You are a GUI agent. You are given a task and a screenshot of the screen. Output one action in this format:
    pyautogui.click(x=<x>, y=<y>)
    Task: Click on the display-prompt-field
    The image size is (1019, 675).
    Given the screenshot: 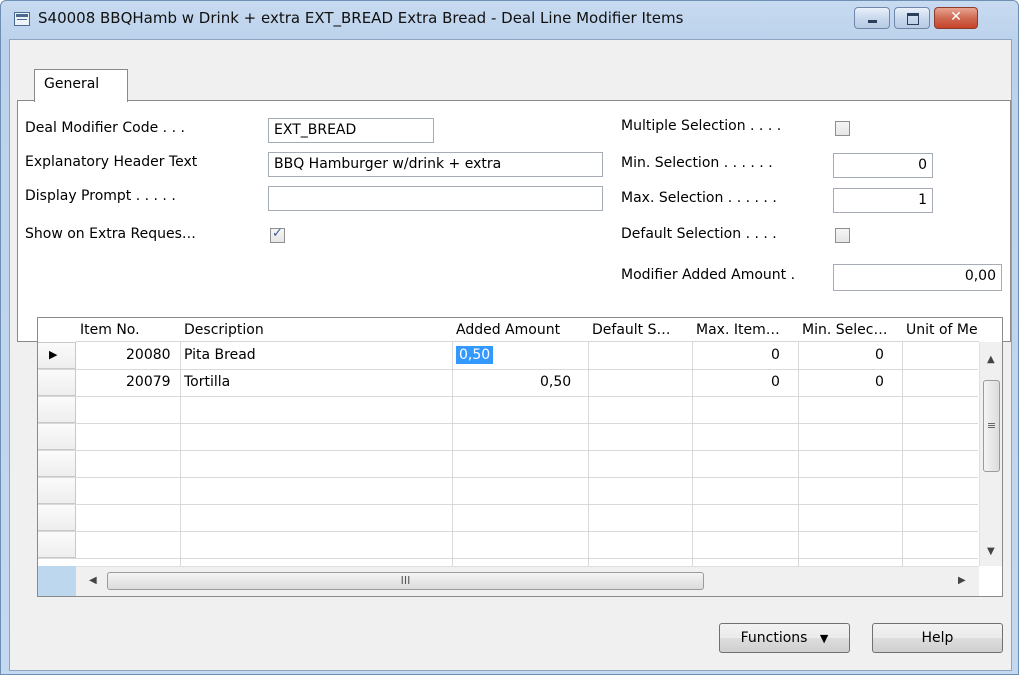 What is the action you would take?
    pyautogui.click(x=435, y=198)
    